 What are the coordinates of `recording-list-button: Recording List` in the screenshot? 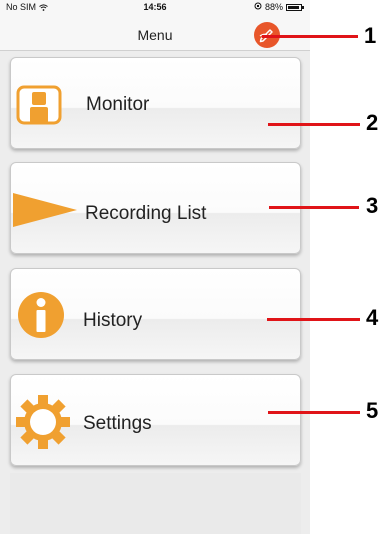 It's located at (155, 208).